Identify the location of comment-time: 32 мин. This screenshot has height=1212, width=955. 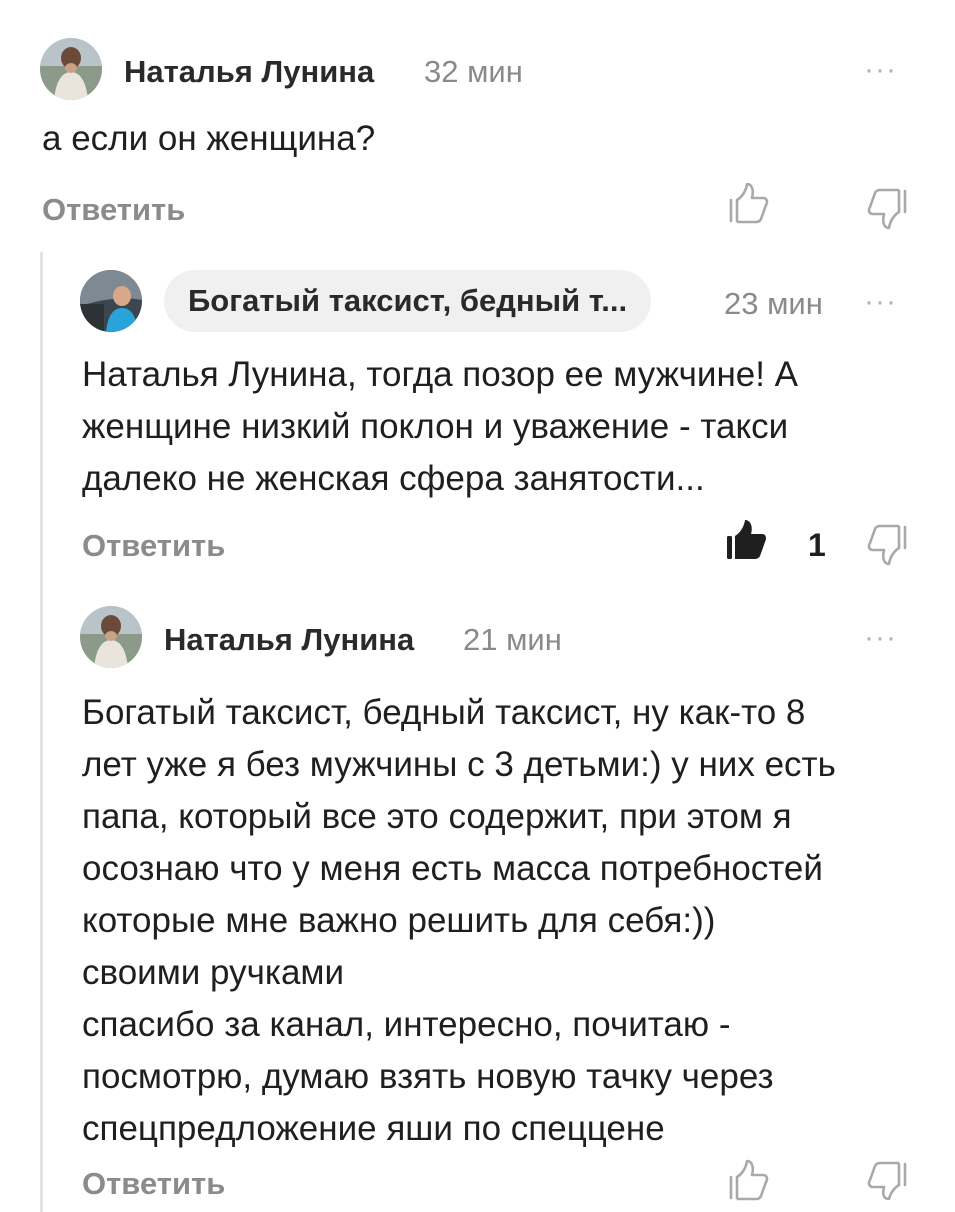
(473, 71).